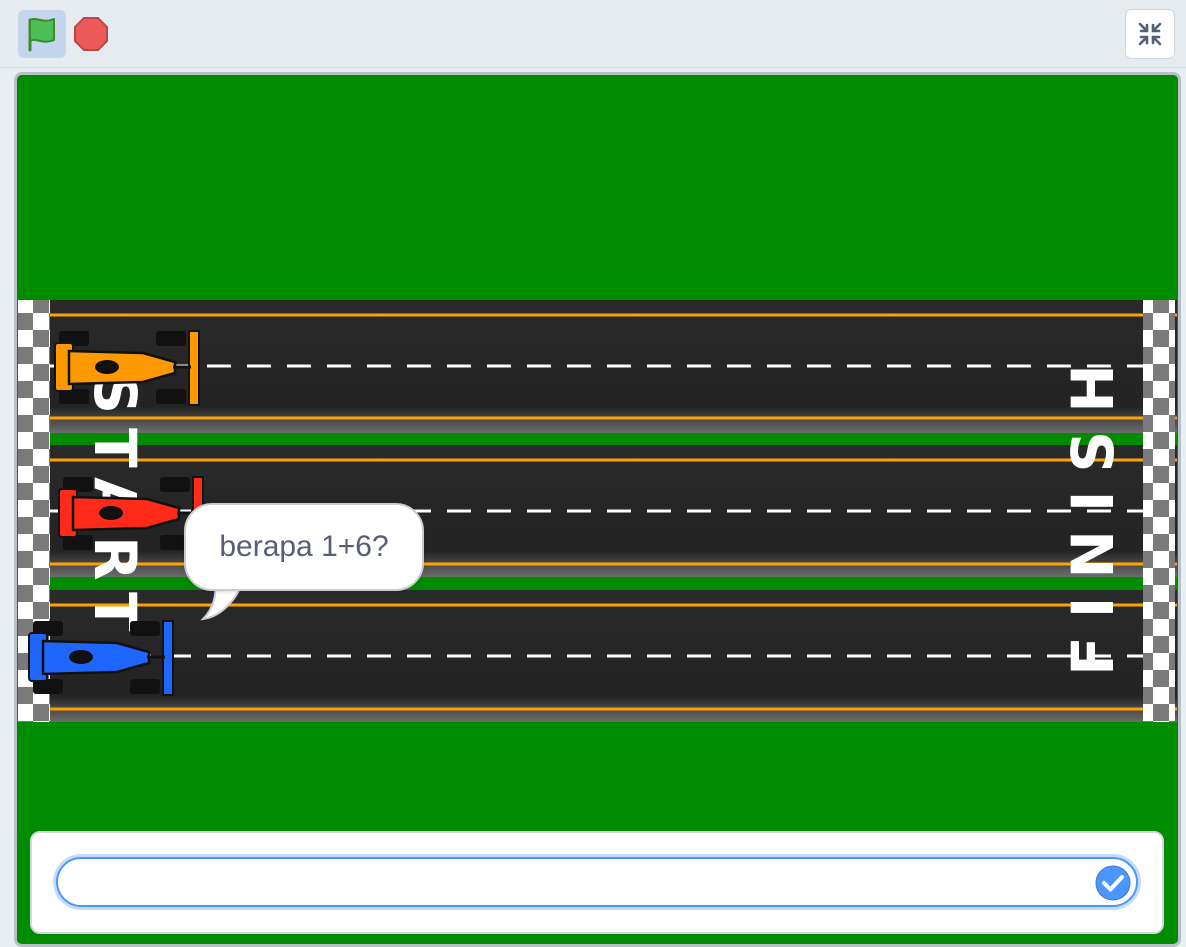 Image resolution: width=1186 pixels, height=947 pixels. I want to click on unfullscreen-icon, so click(1150, 34).